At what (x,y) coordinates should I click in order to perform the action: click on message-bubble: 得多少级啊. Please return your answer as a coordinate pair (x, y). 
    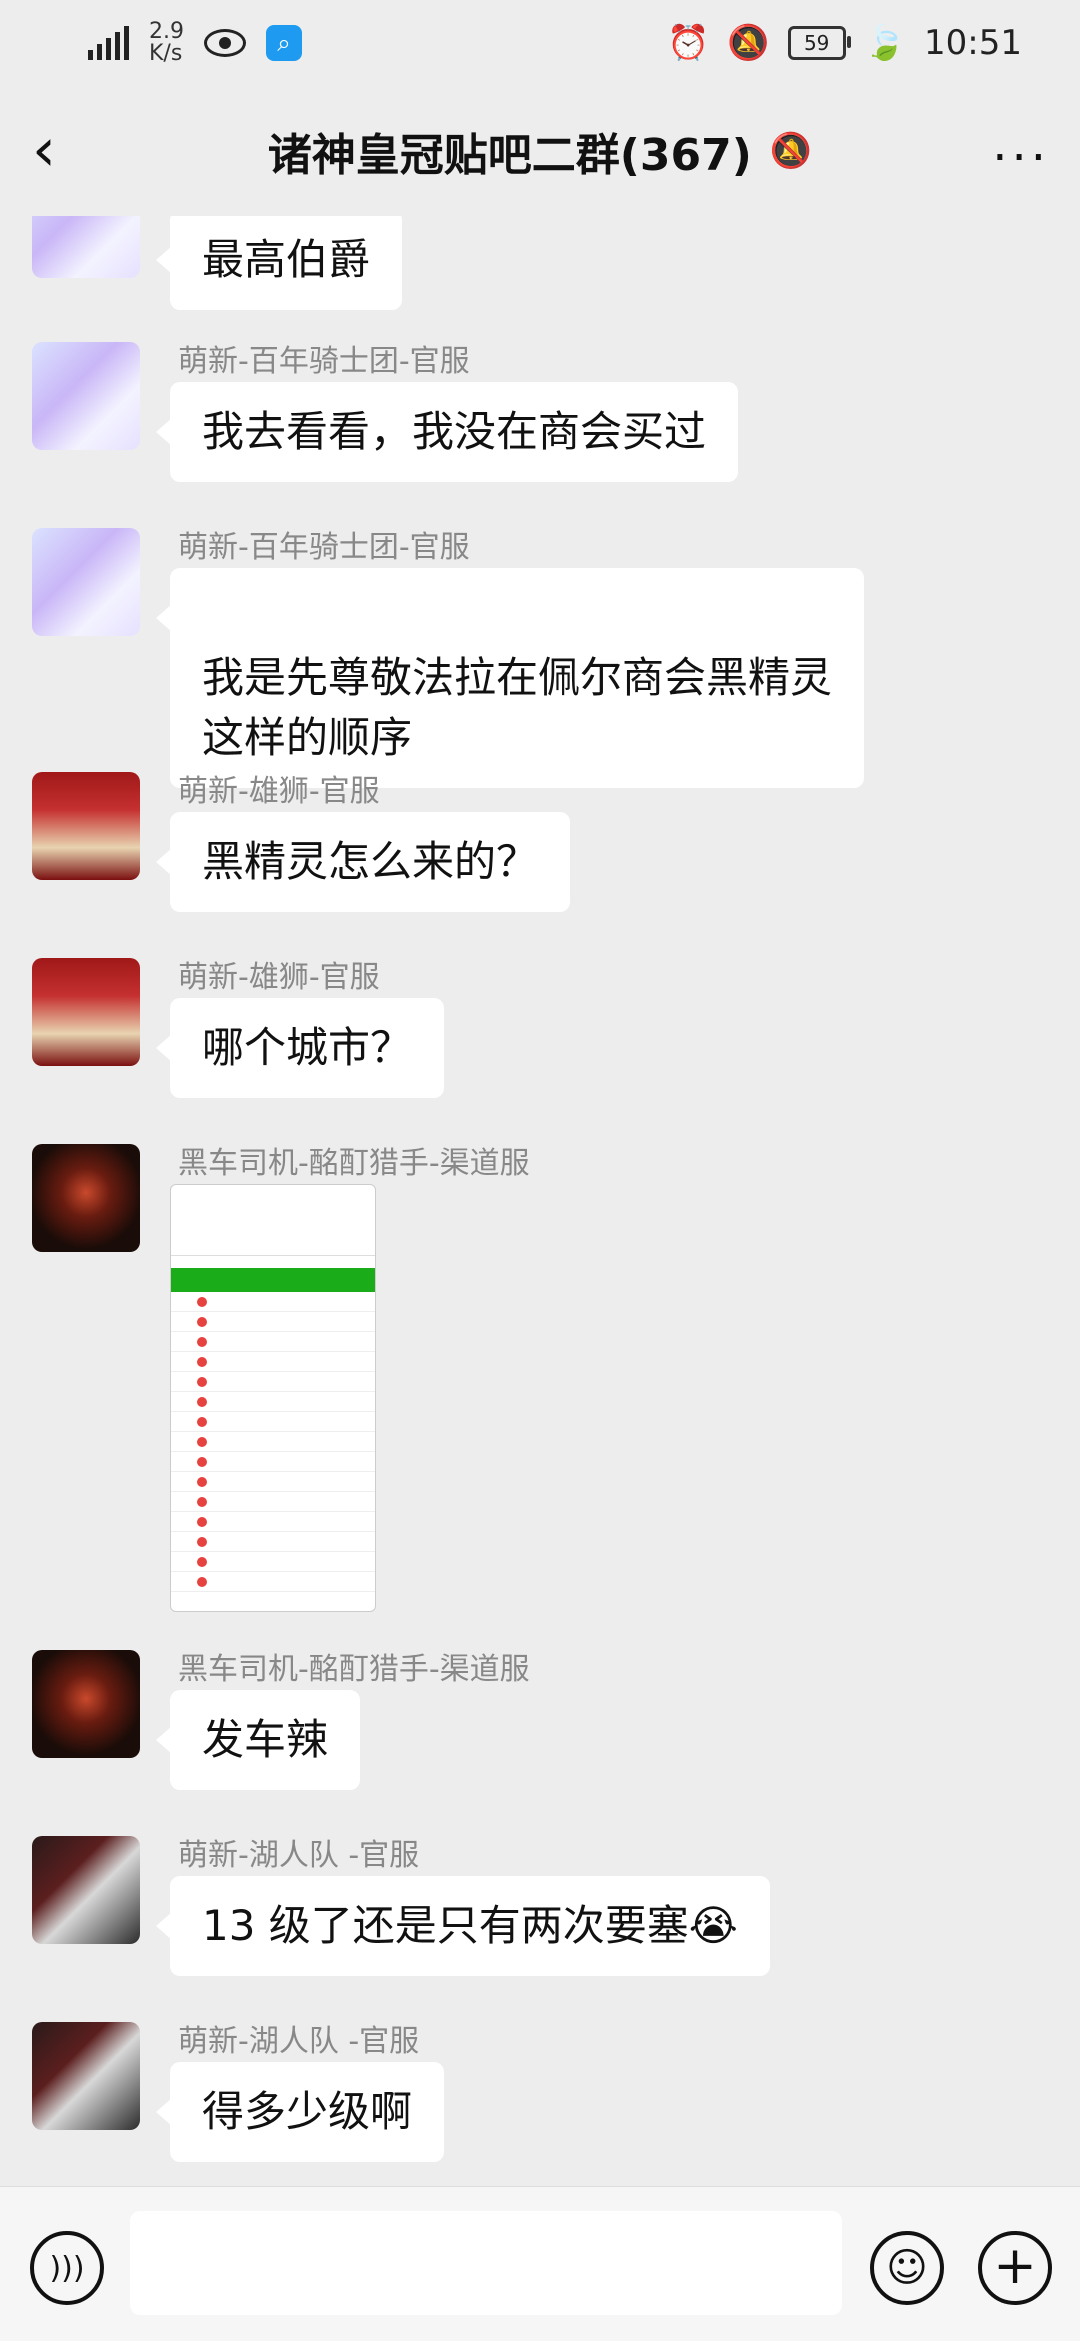
    Looking at the image, I should click on (300, 2112).